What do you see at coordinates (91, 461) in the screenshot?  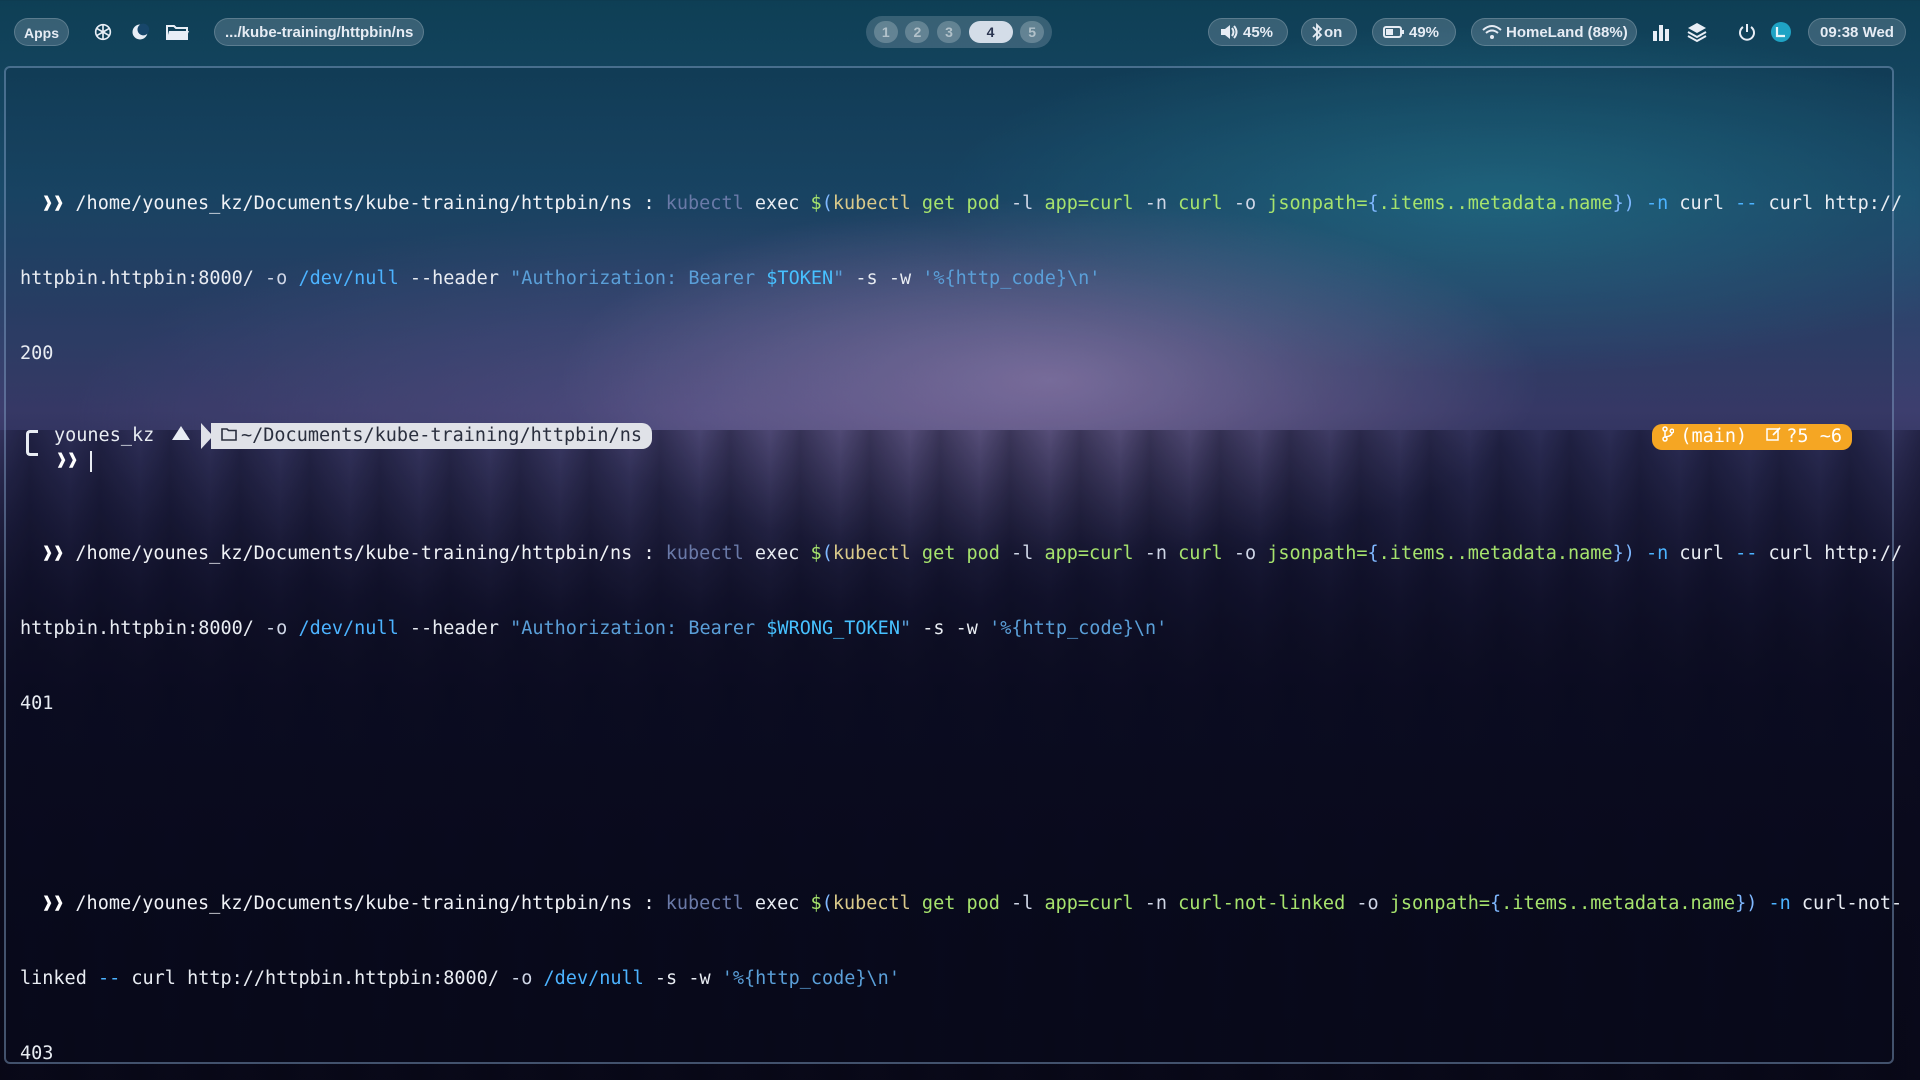 I see `text-cursor` at bounding box center [91, 461].